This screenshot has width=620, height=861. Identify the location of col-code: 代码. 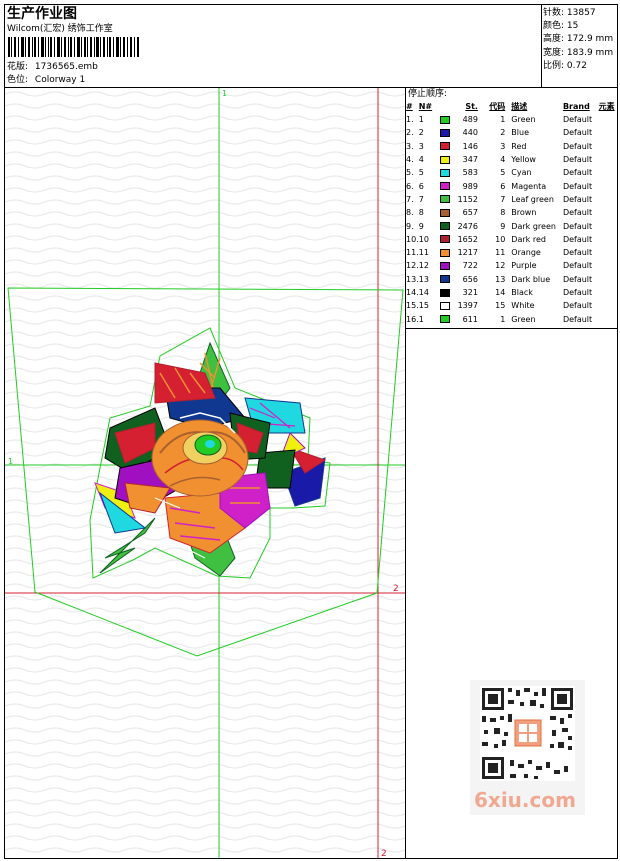
(497, 106).